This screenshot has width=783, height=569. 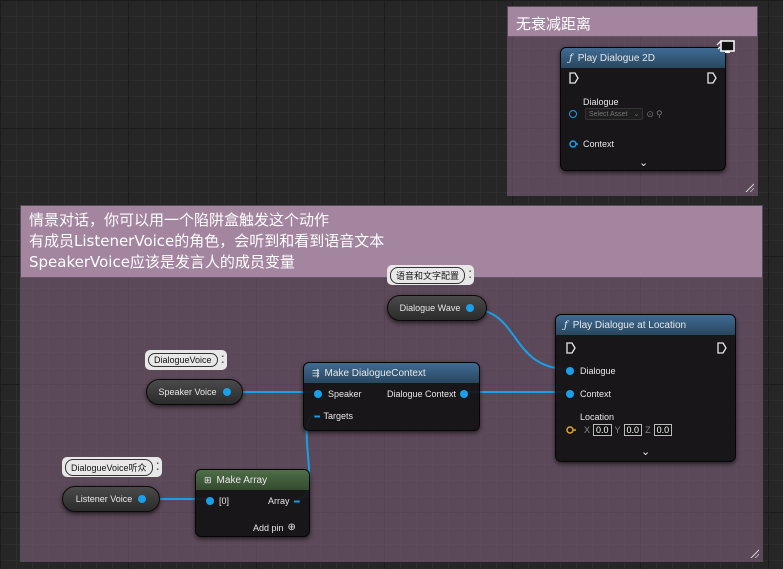 What do you see at coordinates (242, 480) in the screenshot?
I see `node-title: Make Array` at bounding box center [242, 480].